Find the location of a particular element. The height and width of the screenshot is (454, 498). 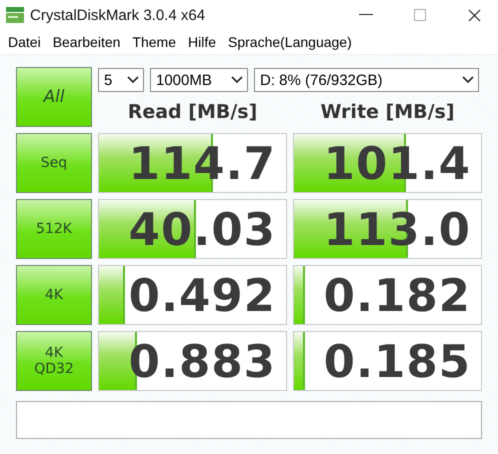

test-button: 4K is located at coordinates (54, 295).